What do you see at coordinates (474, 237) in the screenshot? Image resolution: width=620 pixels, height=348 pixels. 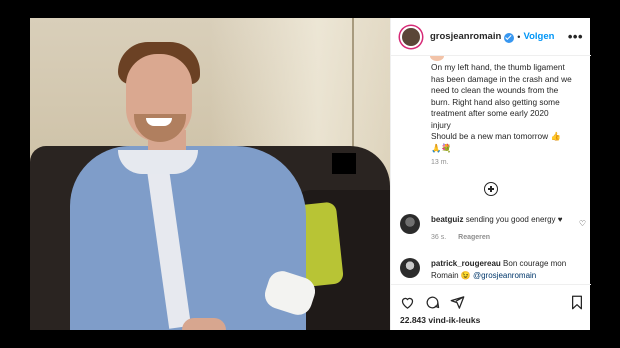 I see `reply-button: Reageren` at bounding box center [474, 237].